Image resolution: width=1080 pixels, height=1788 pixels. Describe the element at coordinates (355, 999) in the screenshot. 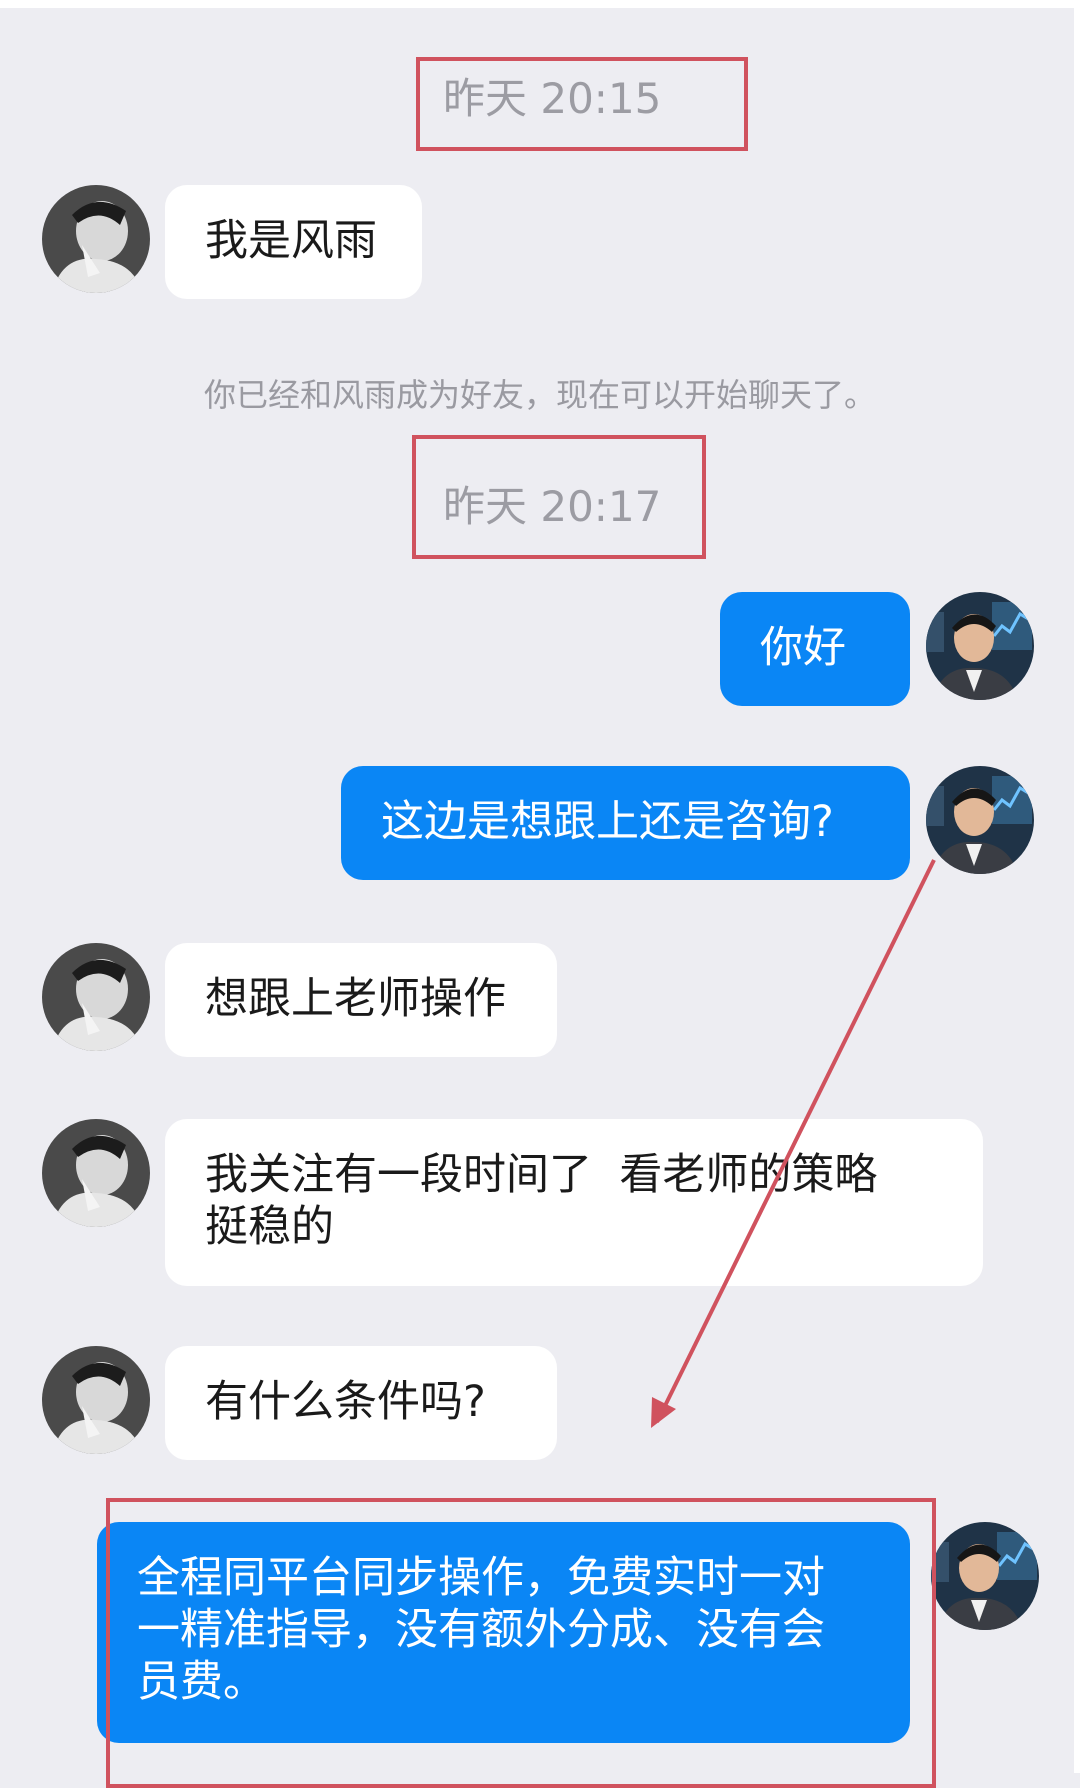

I see `message-text: 想跟上老师操作` at that location.